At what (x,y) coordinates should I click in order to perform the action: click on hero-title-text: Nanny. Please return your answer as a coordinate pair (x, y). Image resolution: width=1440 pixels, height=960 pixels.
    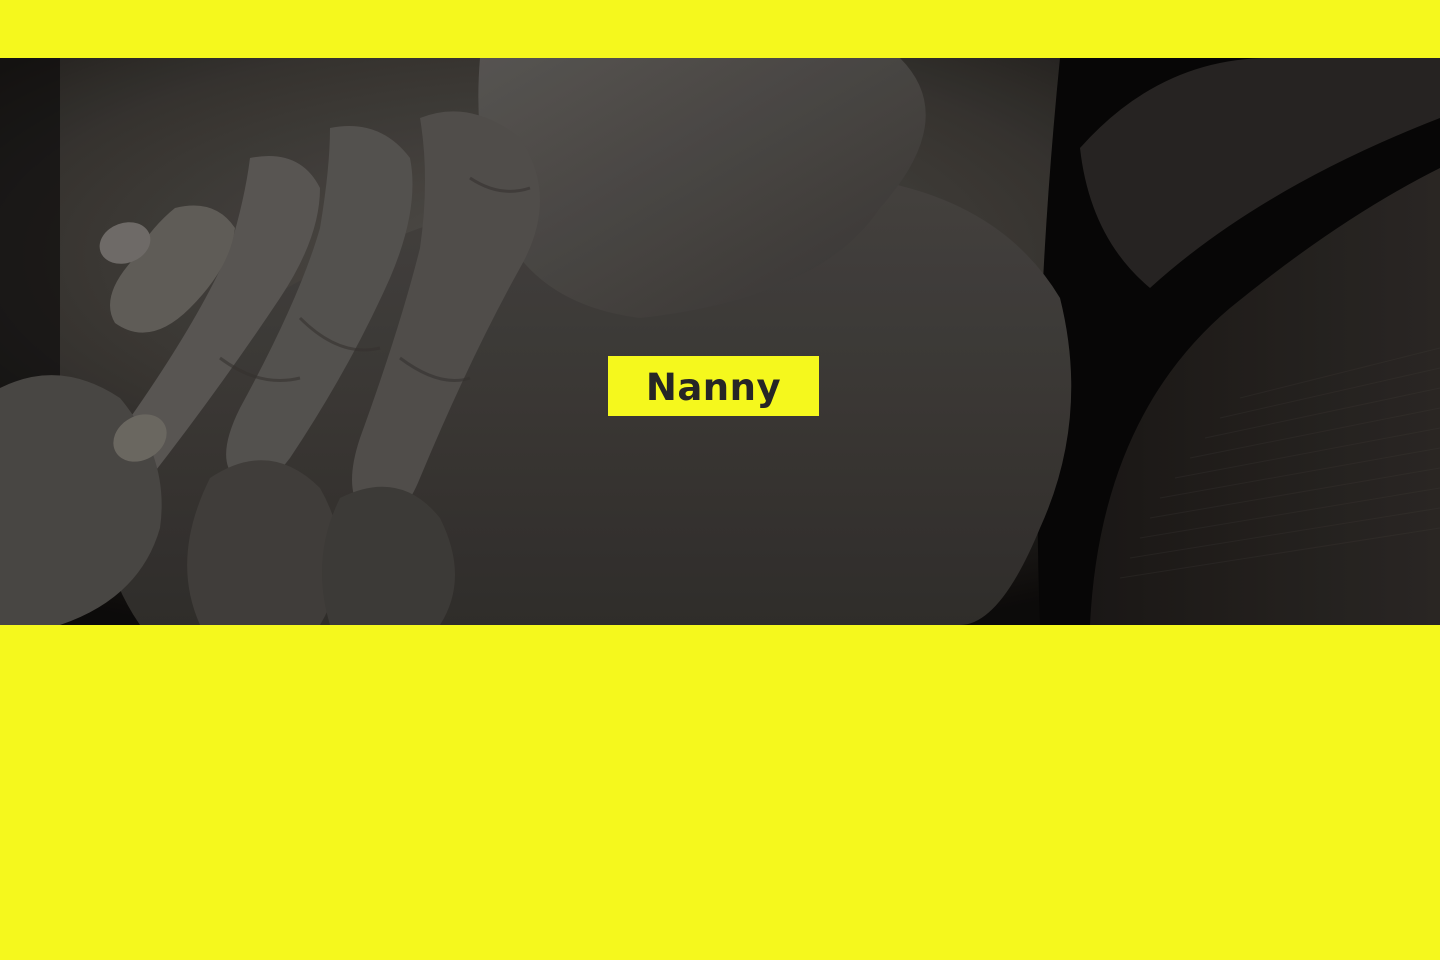
    Looking at the image, I should click on (713, 387).